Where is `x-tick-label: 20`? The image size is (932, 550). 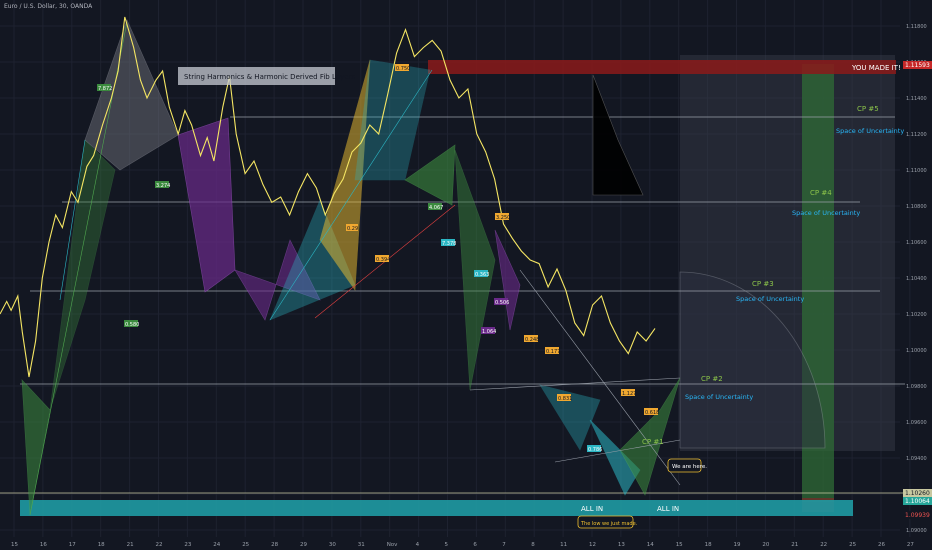 x-tick-label: 20 is located at coordinates (765, 545).